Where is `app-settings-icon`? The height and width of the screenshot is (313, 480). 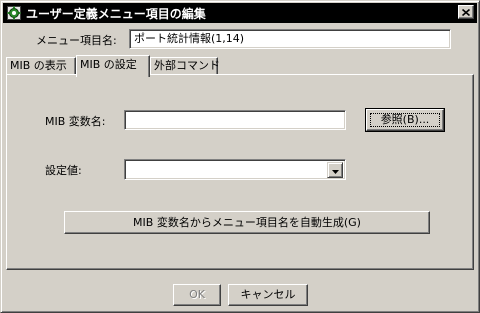 app-settings-icon is located at coordinates (14, 13).